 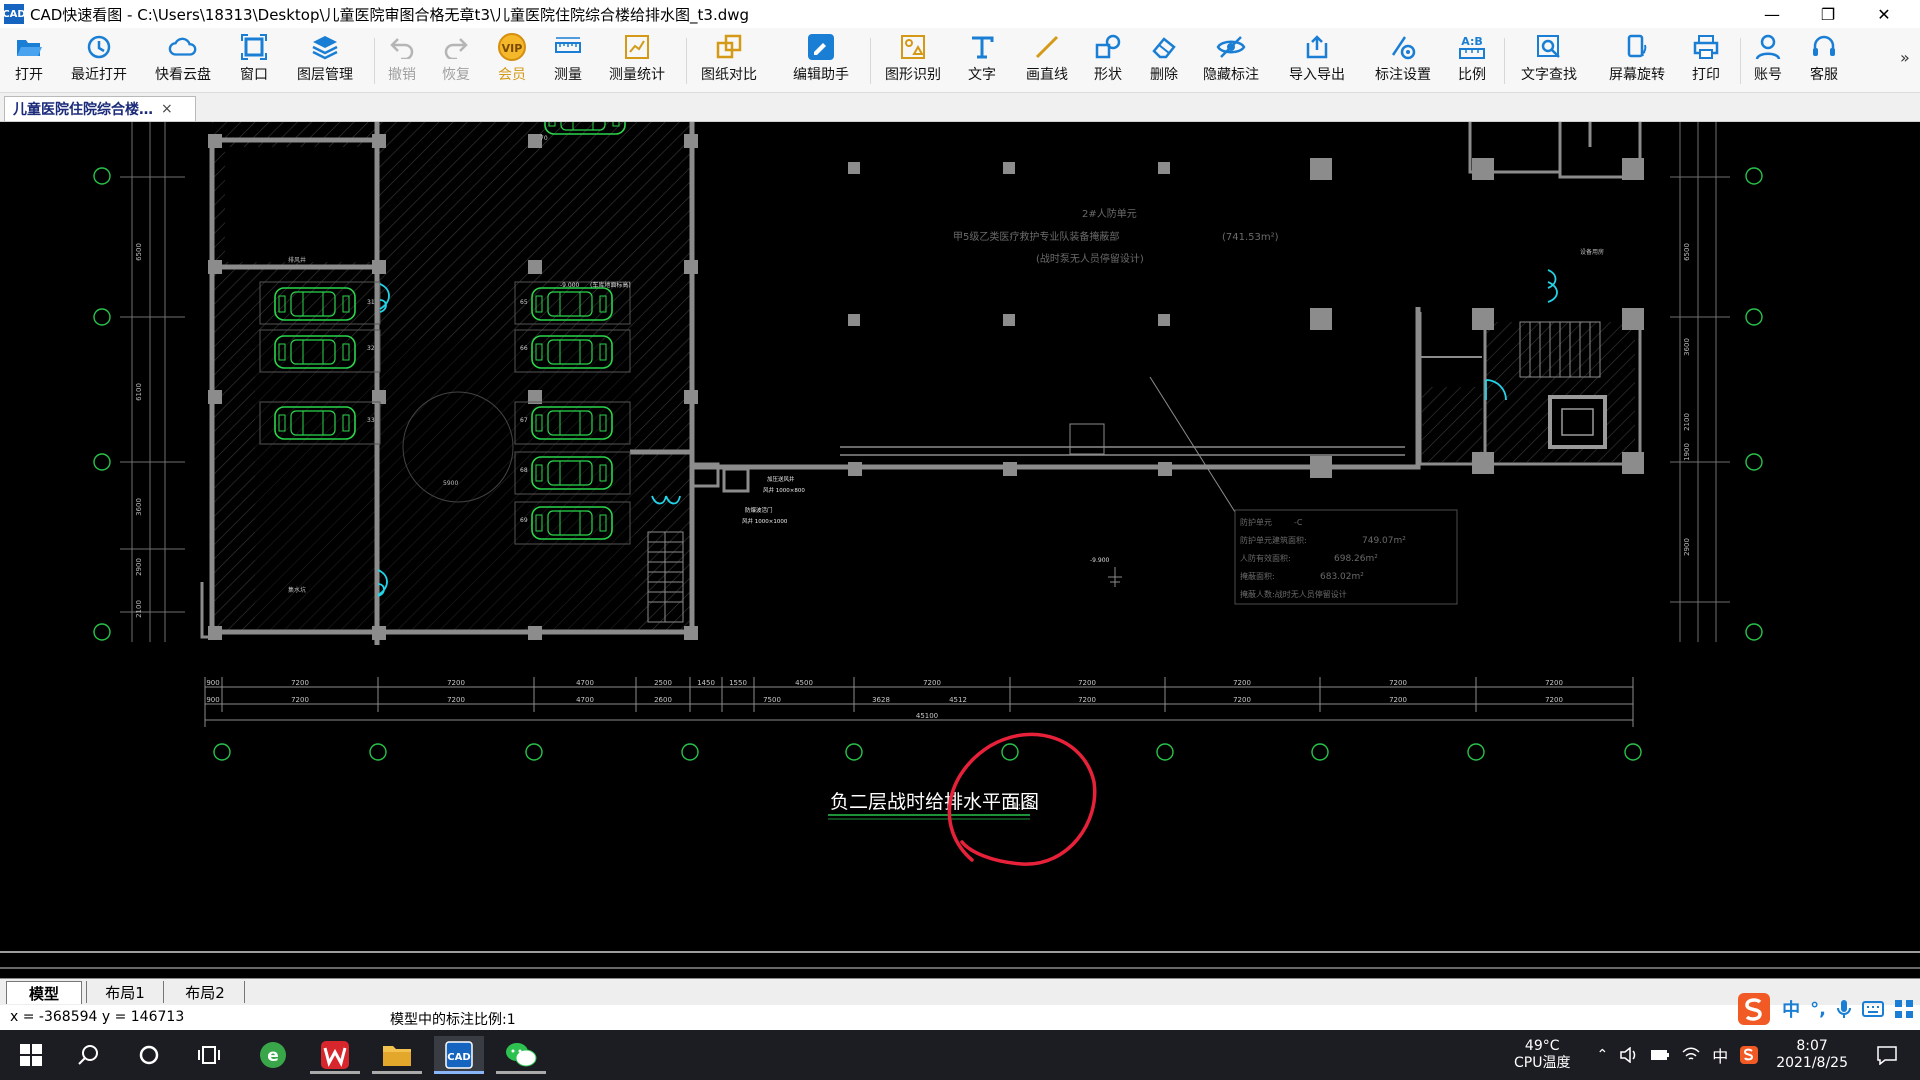 What do you see at coordinates (1828, 14) in the screenshot?
I see `restore-button: ❐` at bounding box center [1828, 14].